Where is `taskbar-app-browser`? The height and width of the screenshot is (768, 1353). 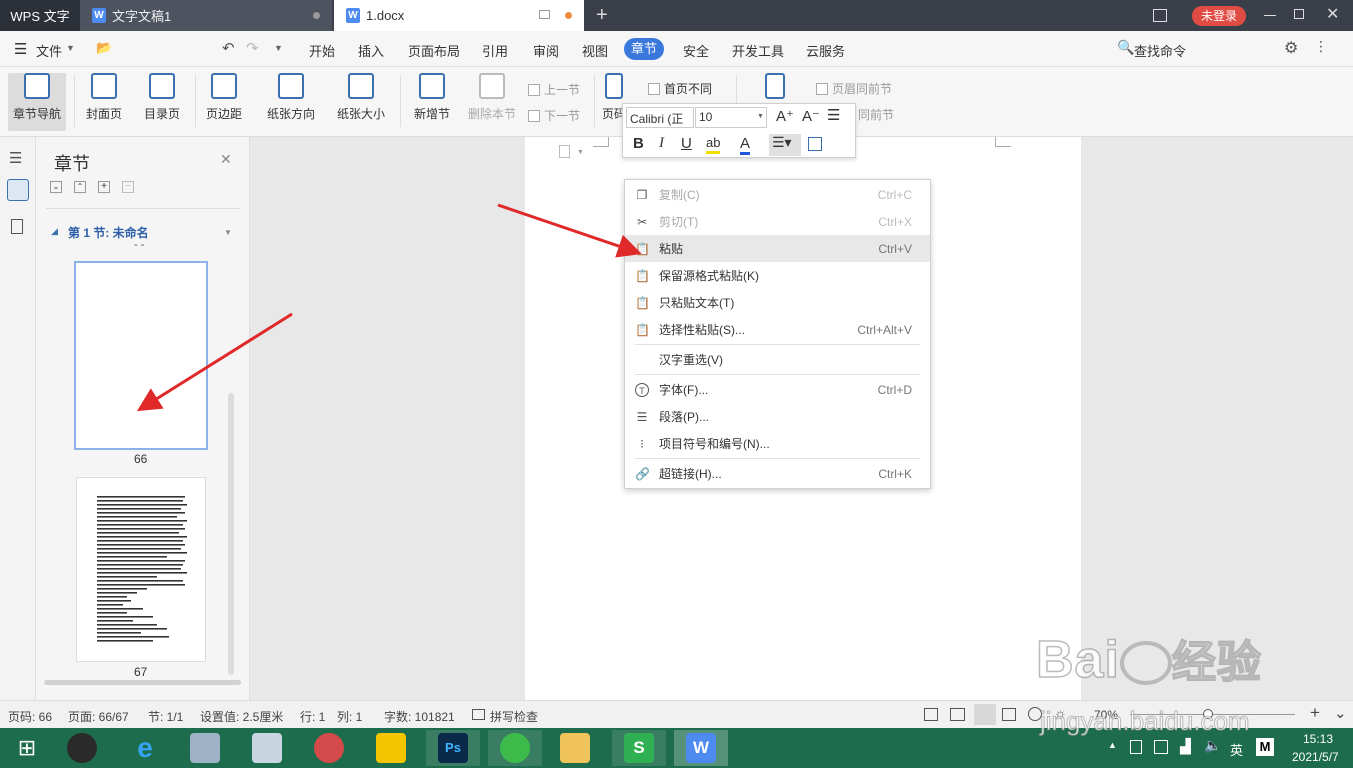 taskbar-app-browser is located at coordinates (515, 748).